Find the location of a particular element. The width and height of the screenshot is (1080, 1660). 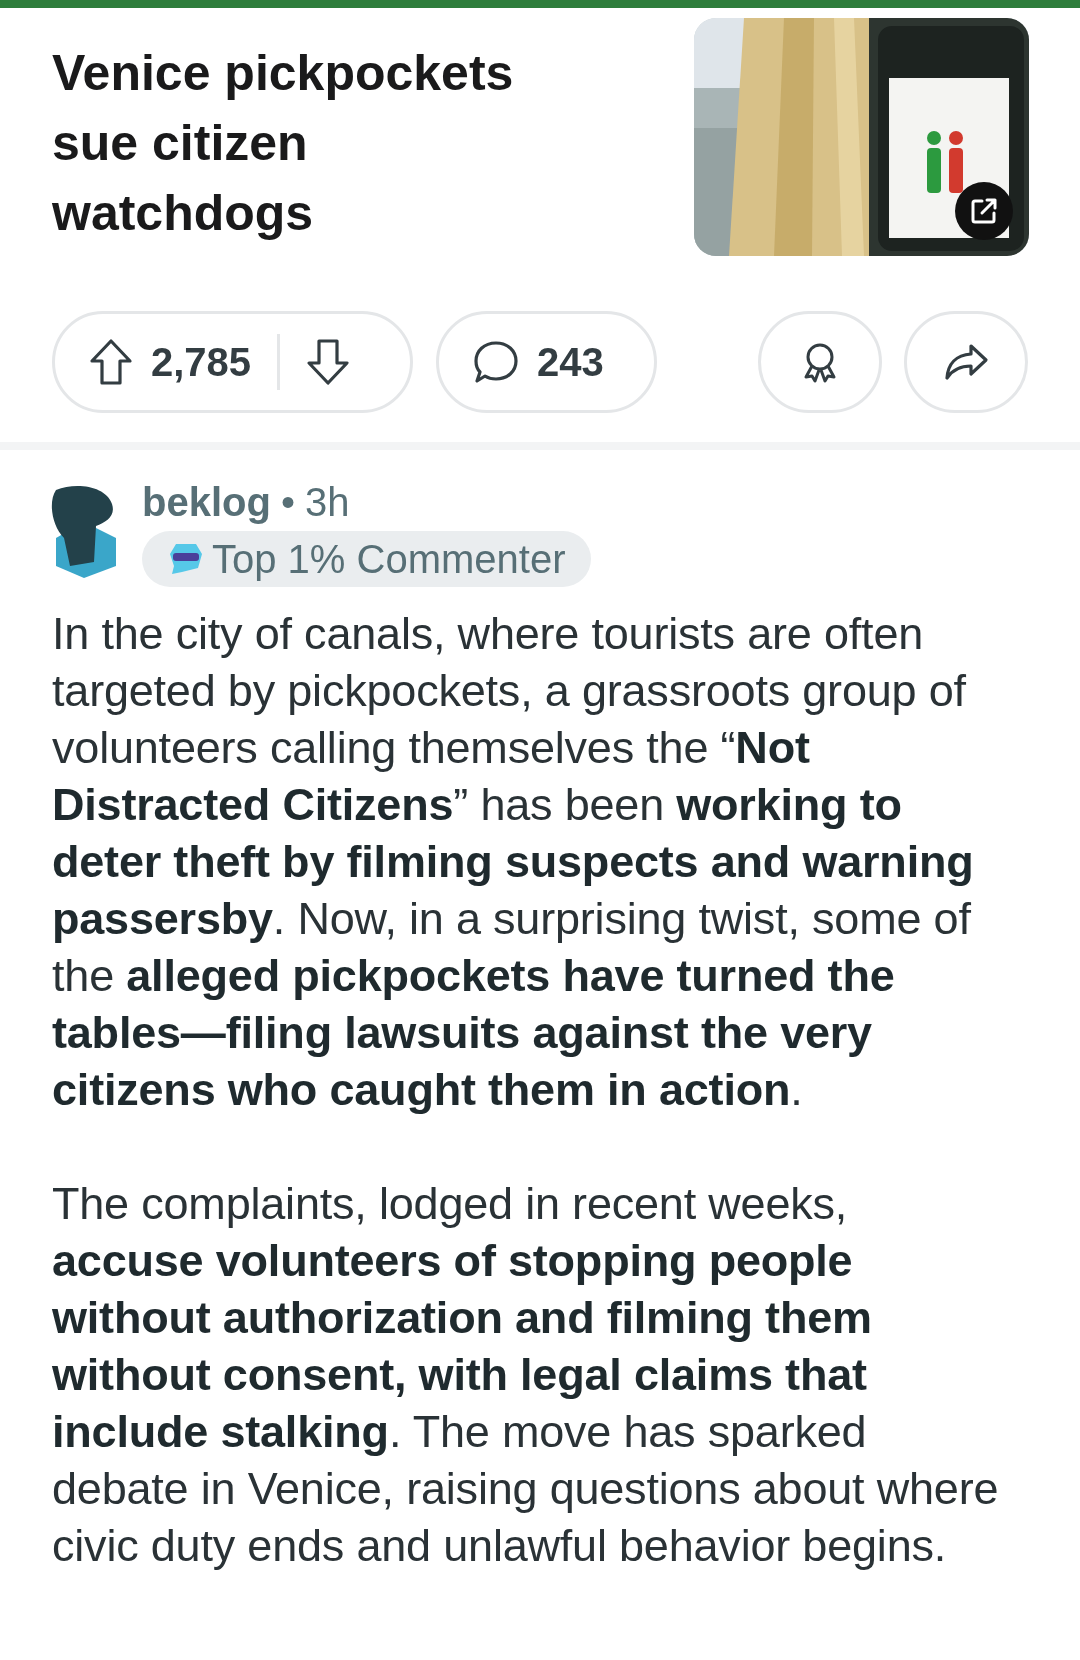

share-icon is located at coordinates (966, 362).